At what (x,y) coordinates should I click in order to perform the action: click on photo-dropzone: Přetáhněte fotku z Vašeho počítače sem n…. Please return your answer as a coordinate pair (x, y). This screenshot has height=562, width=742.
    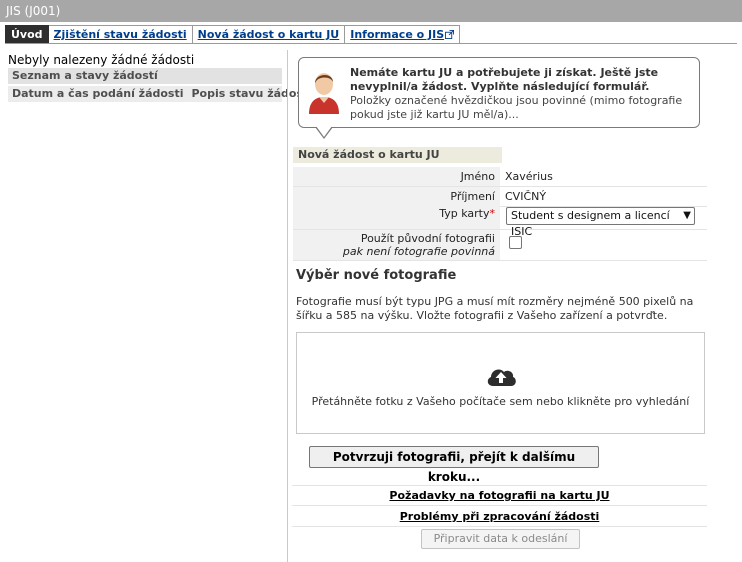
    Looking at the image, I should click on (500, 383).